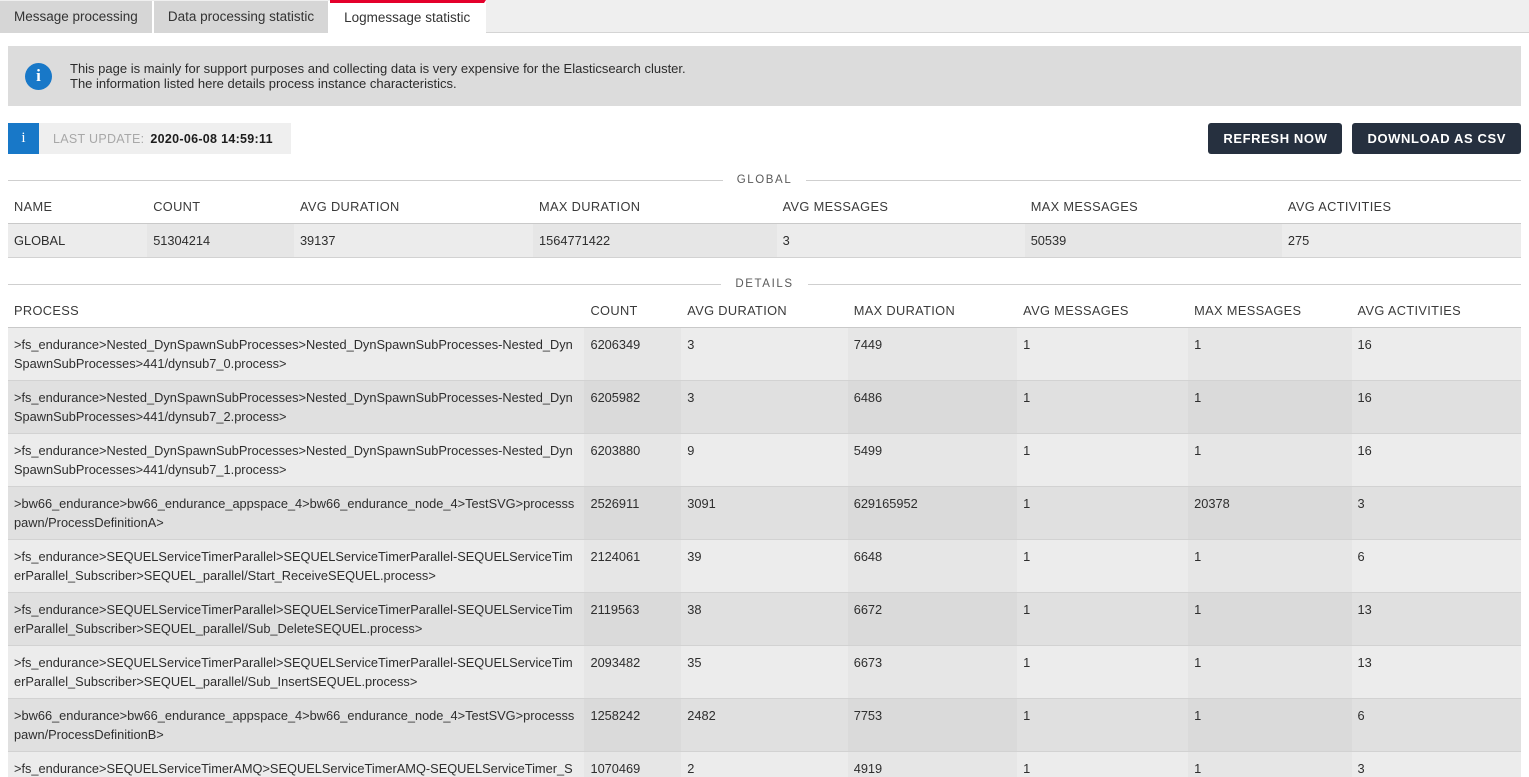 The image size is (1529, 777). Describe the element at coordinates (408, 16) in the screenshot. I see `tab-logmessage-statistic: Logmessage statistic` at that location.